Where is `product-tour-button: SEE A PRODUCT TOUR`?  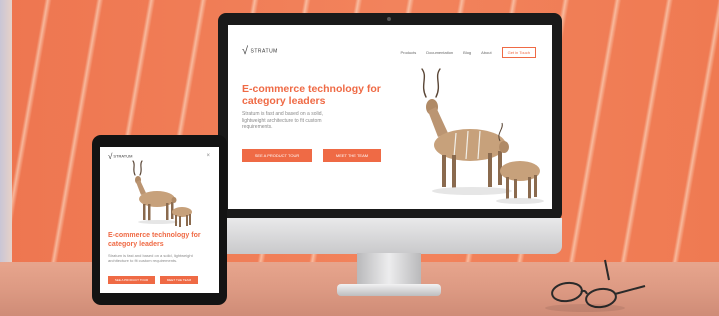 product-tour-button: SEE A PRODUCT TOUR is located at coordinates (277, 155).